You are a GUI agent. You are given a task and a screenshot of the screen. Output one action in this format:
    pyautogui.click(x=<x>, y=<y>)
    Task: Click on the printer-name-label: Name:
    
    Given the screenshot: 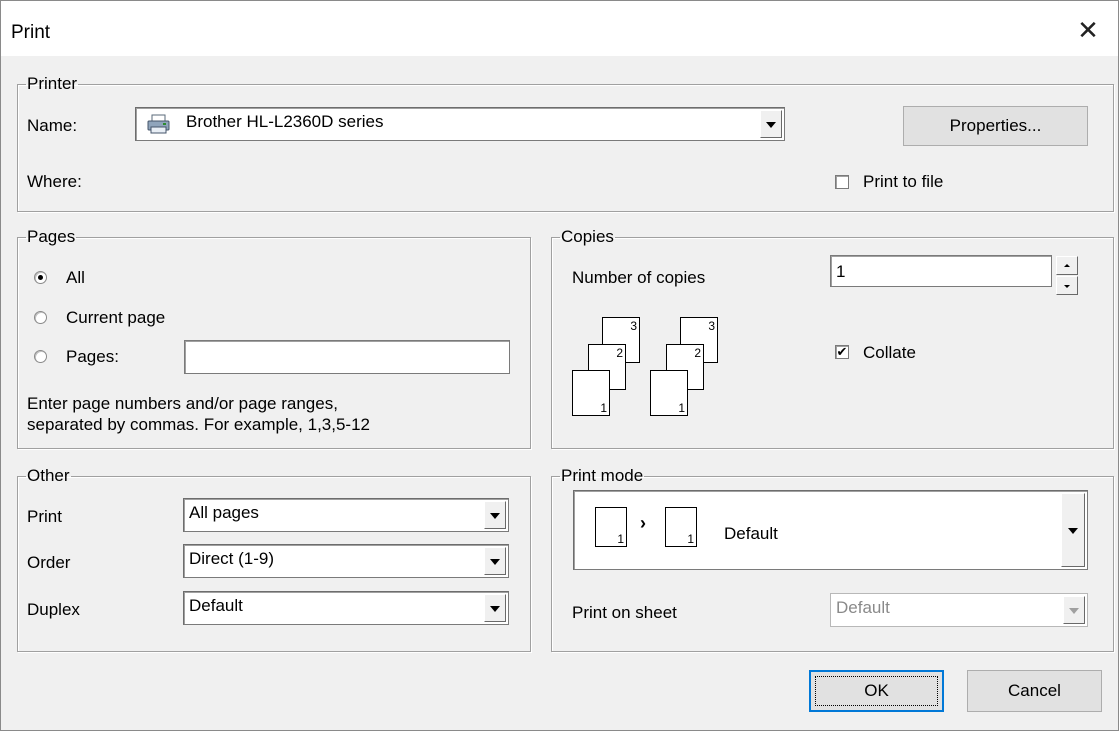 What is the action you would take?
    pyautogui.click(x=52, y=125)
    